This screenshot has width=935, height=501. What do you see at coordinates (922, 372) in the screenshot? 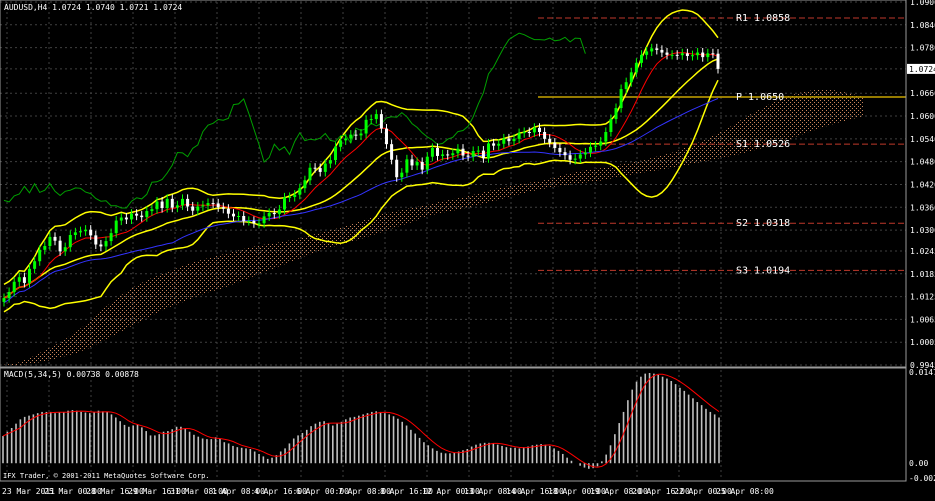
I see `macd-tick-label: 0.01476` at bounding box center [922, 372].